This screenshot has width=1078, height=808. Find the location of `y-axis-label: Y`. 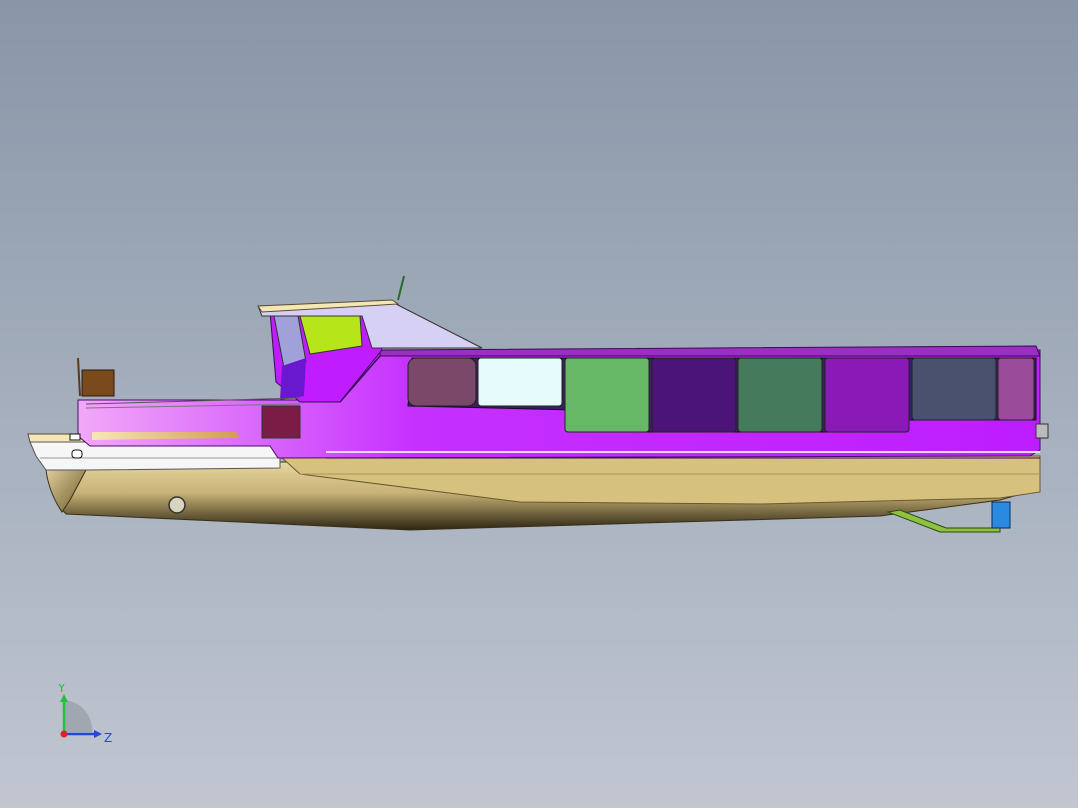

y-axis-label: Y is located at coordinates (61, 689).